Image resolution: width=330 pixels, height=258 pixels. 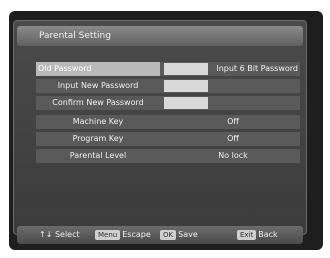 I want to click on password-hint: Input 6 Bit Password, so click(x=257, y=68).